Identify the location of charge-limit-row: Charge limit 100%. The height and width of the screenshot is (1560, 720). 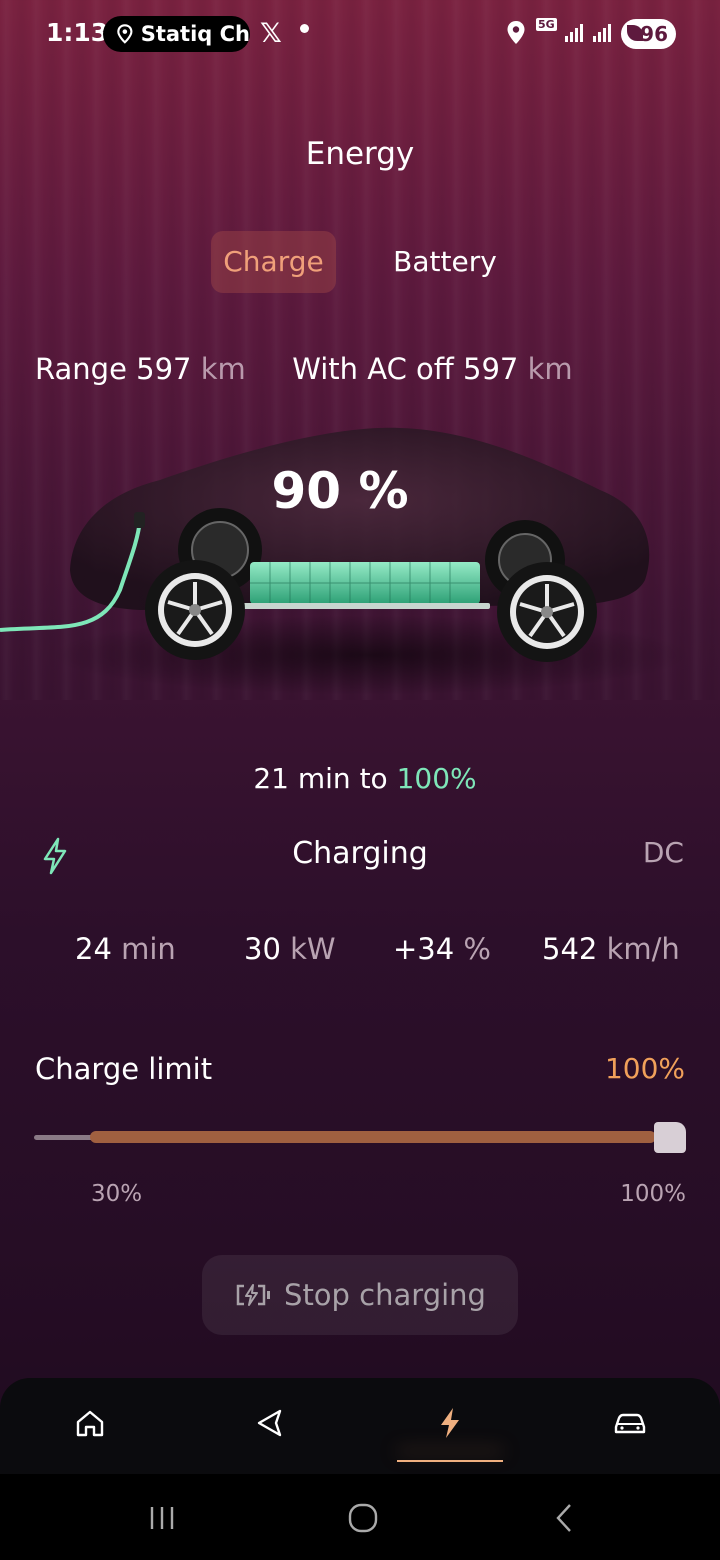
(360, 1072).